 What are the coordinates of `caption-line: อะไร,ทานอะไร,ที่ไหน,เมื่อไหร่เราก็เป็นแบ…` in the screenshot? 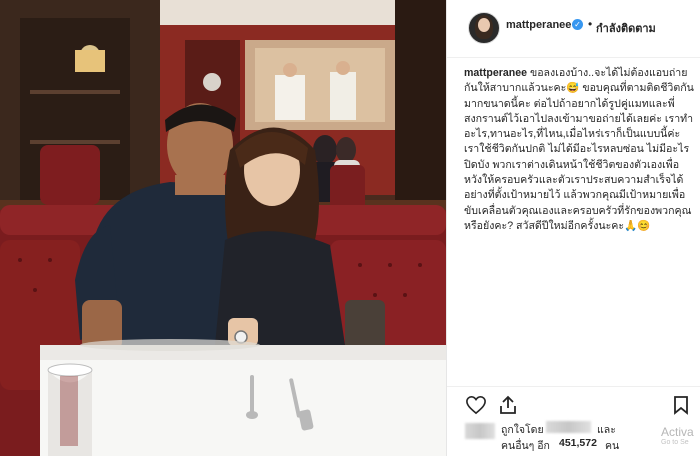 It's located at (572, 134).